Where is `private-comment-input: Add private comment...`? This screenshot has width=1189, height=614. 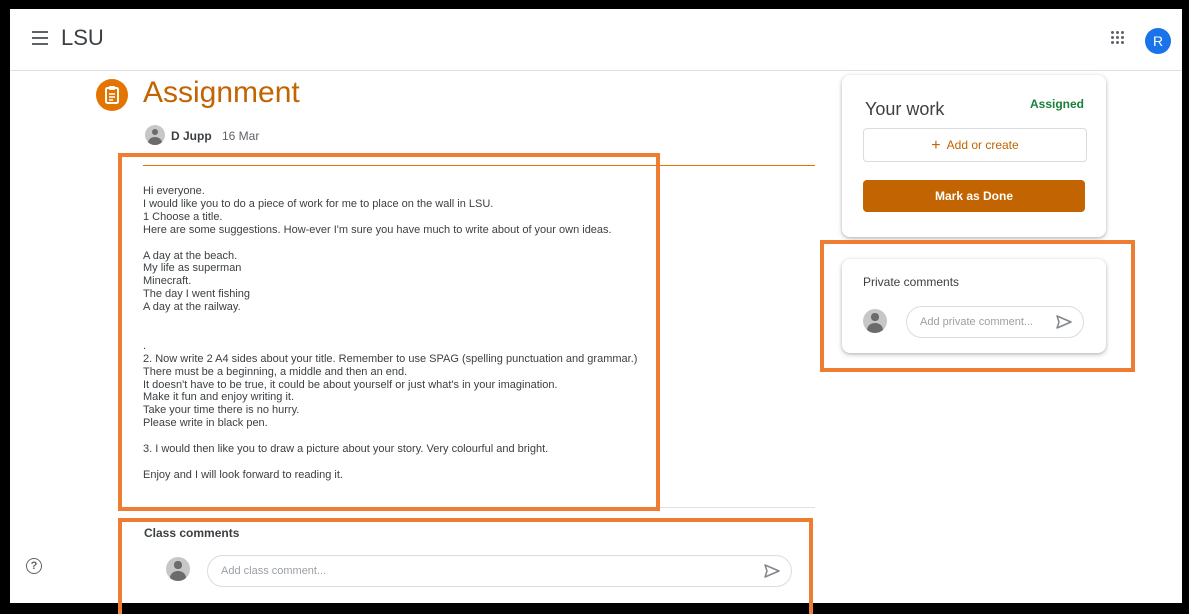
private-comment-input: Add private comment... is located at coordinates (995, 322).